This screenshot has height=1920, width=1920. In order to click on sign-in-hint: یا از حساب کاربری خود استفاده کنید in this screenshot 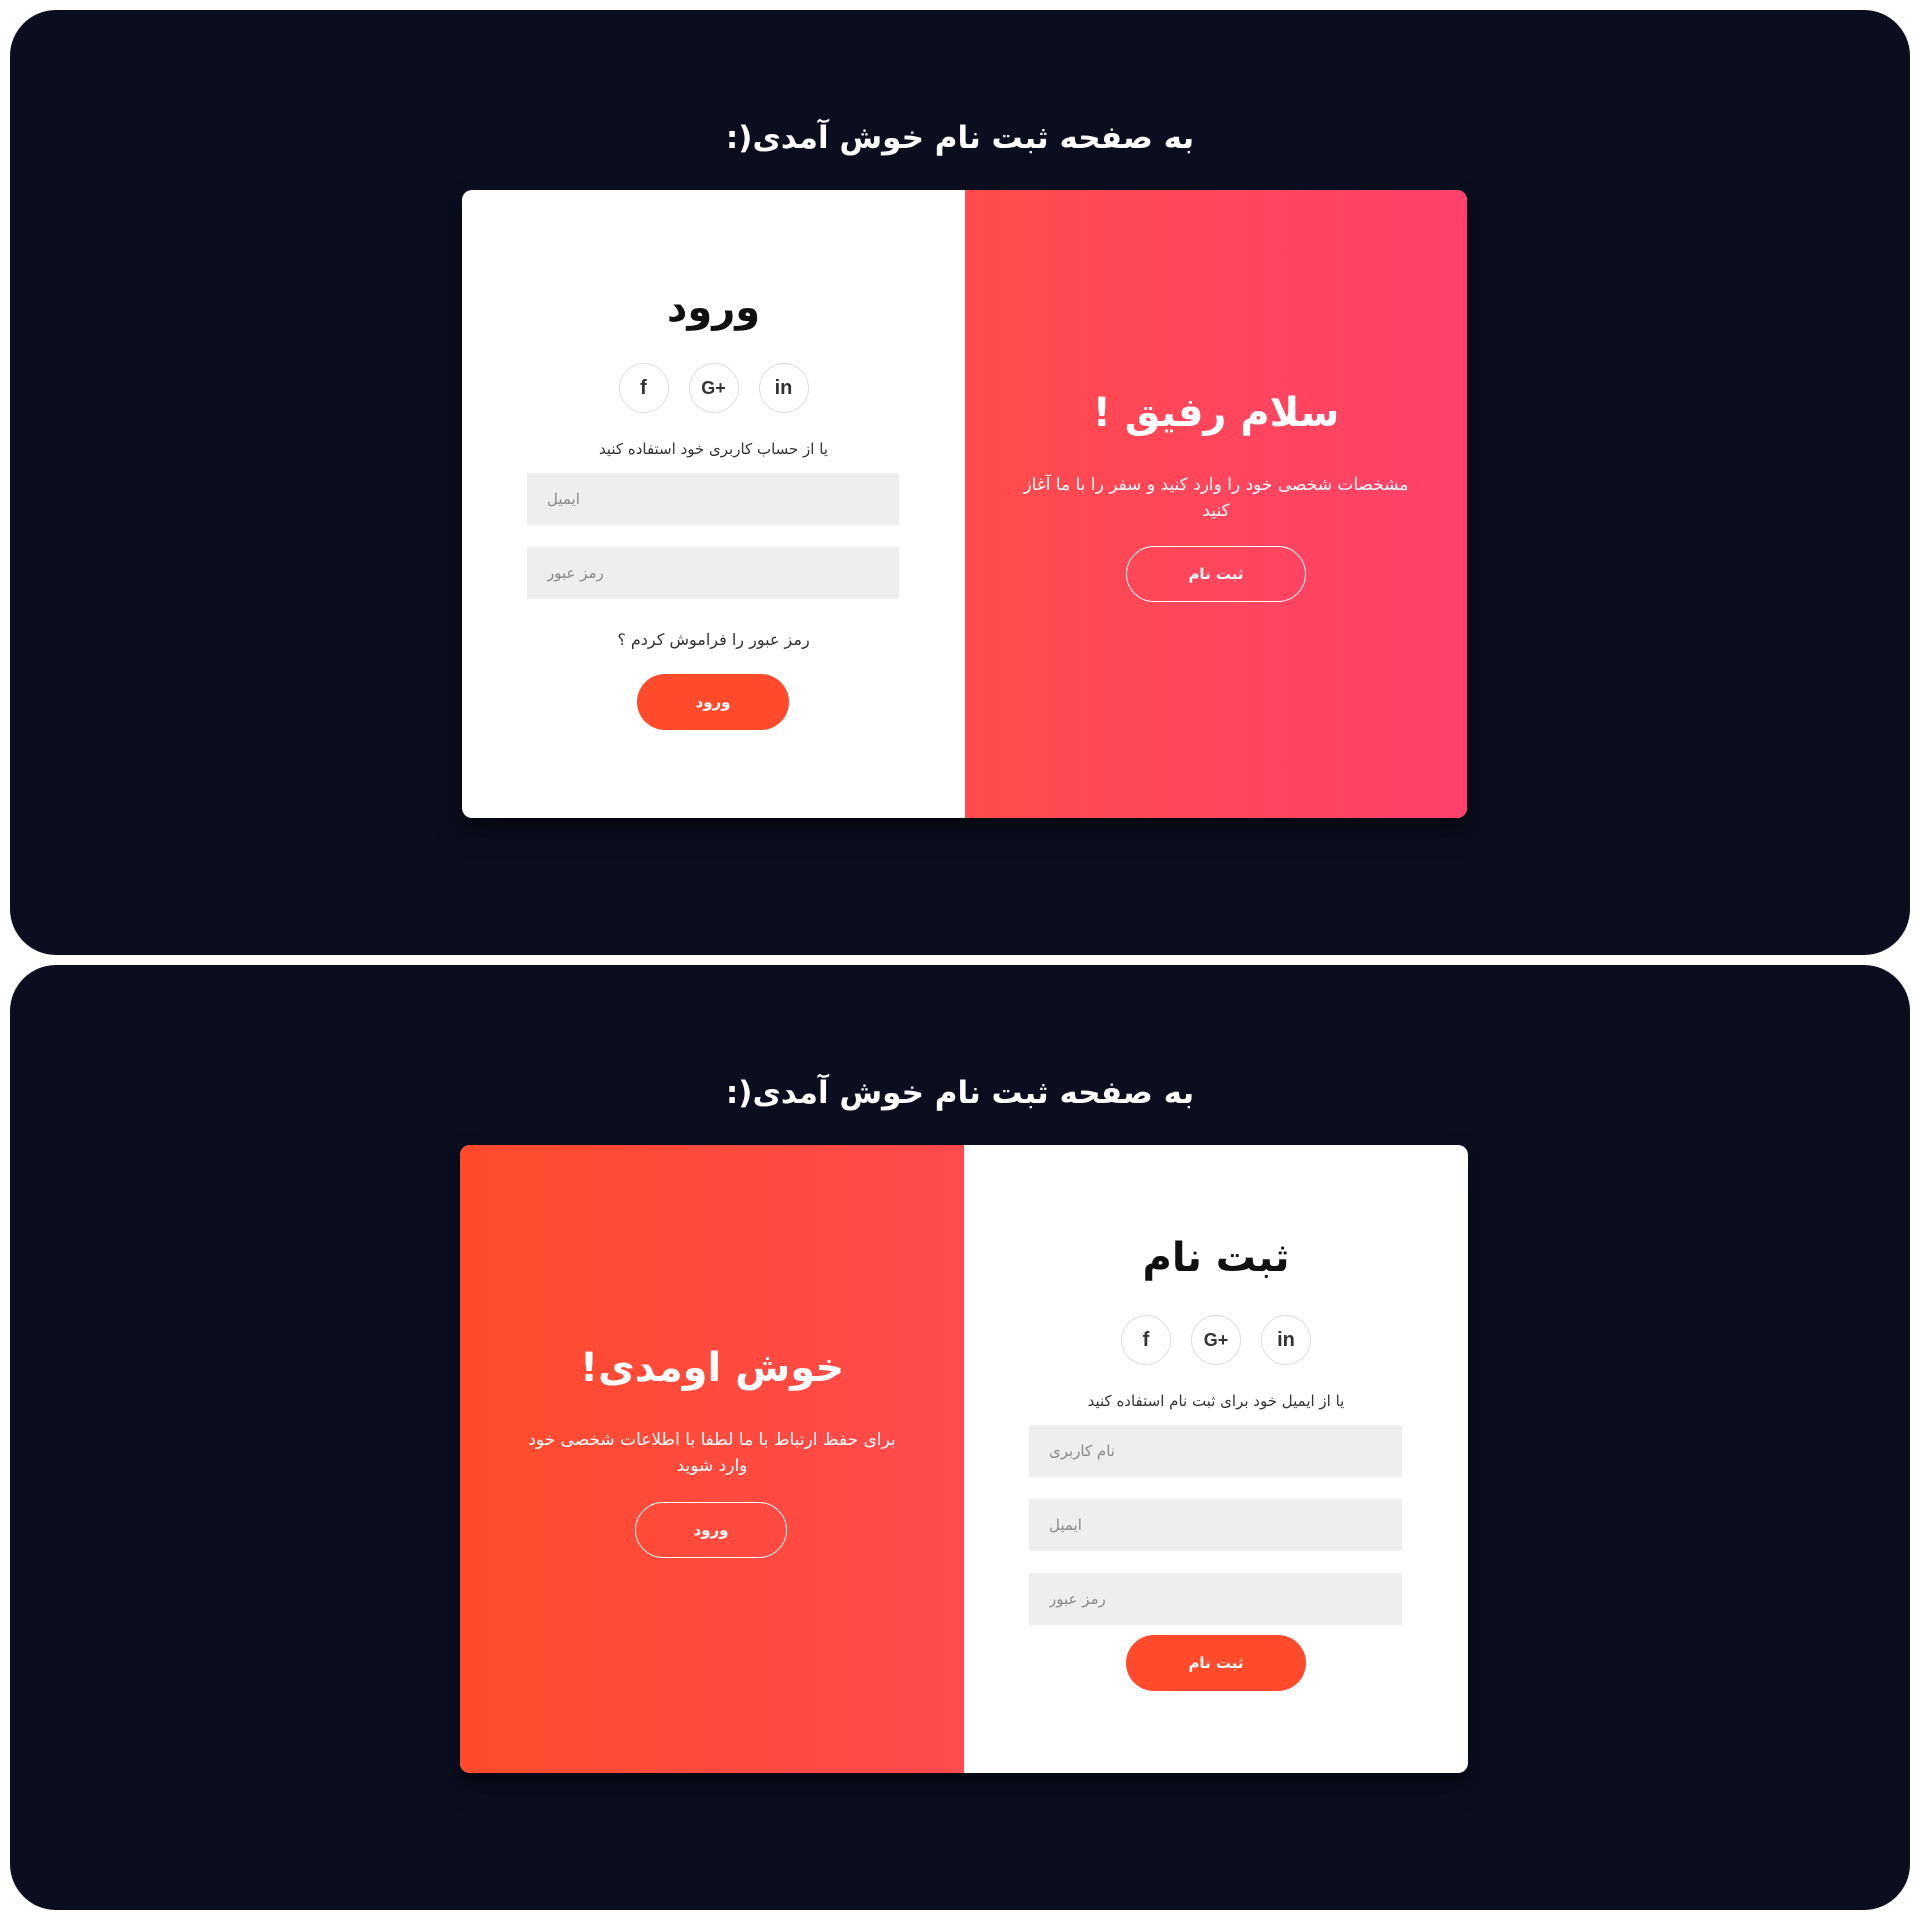, I will do `click(713, 449)`.